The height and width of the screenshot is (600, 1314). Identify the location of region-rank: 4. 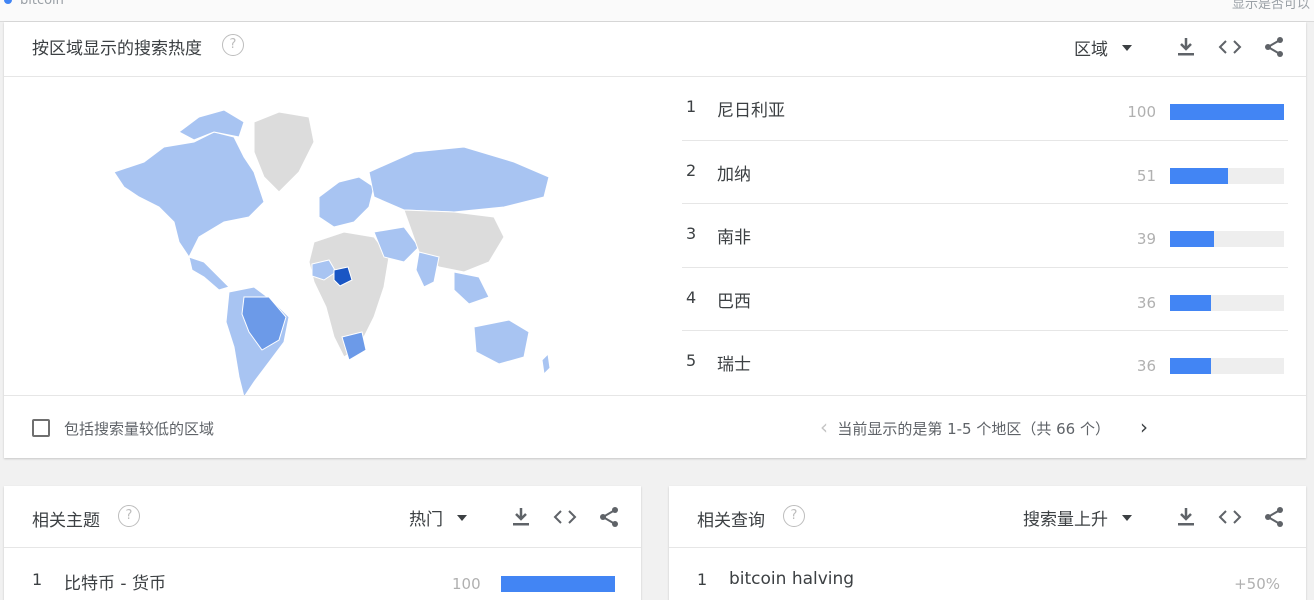
(691, 297).